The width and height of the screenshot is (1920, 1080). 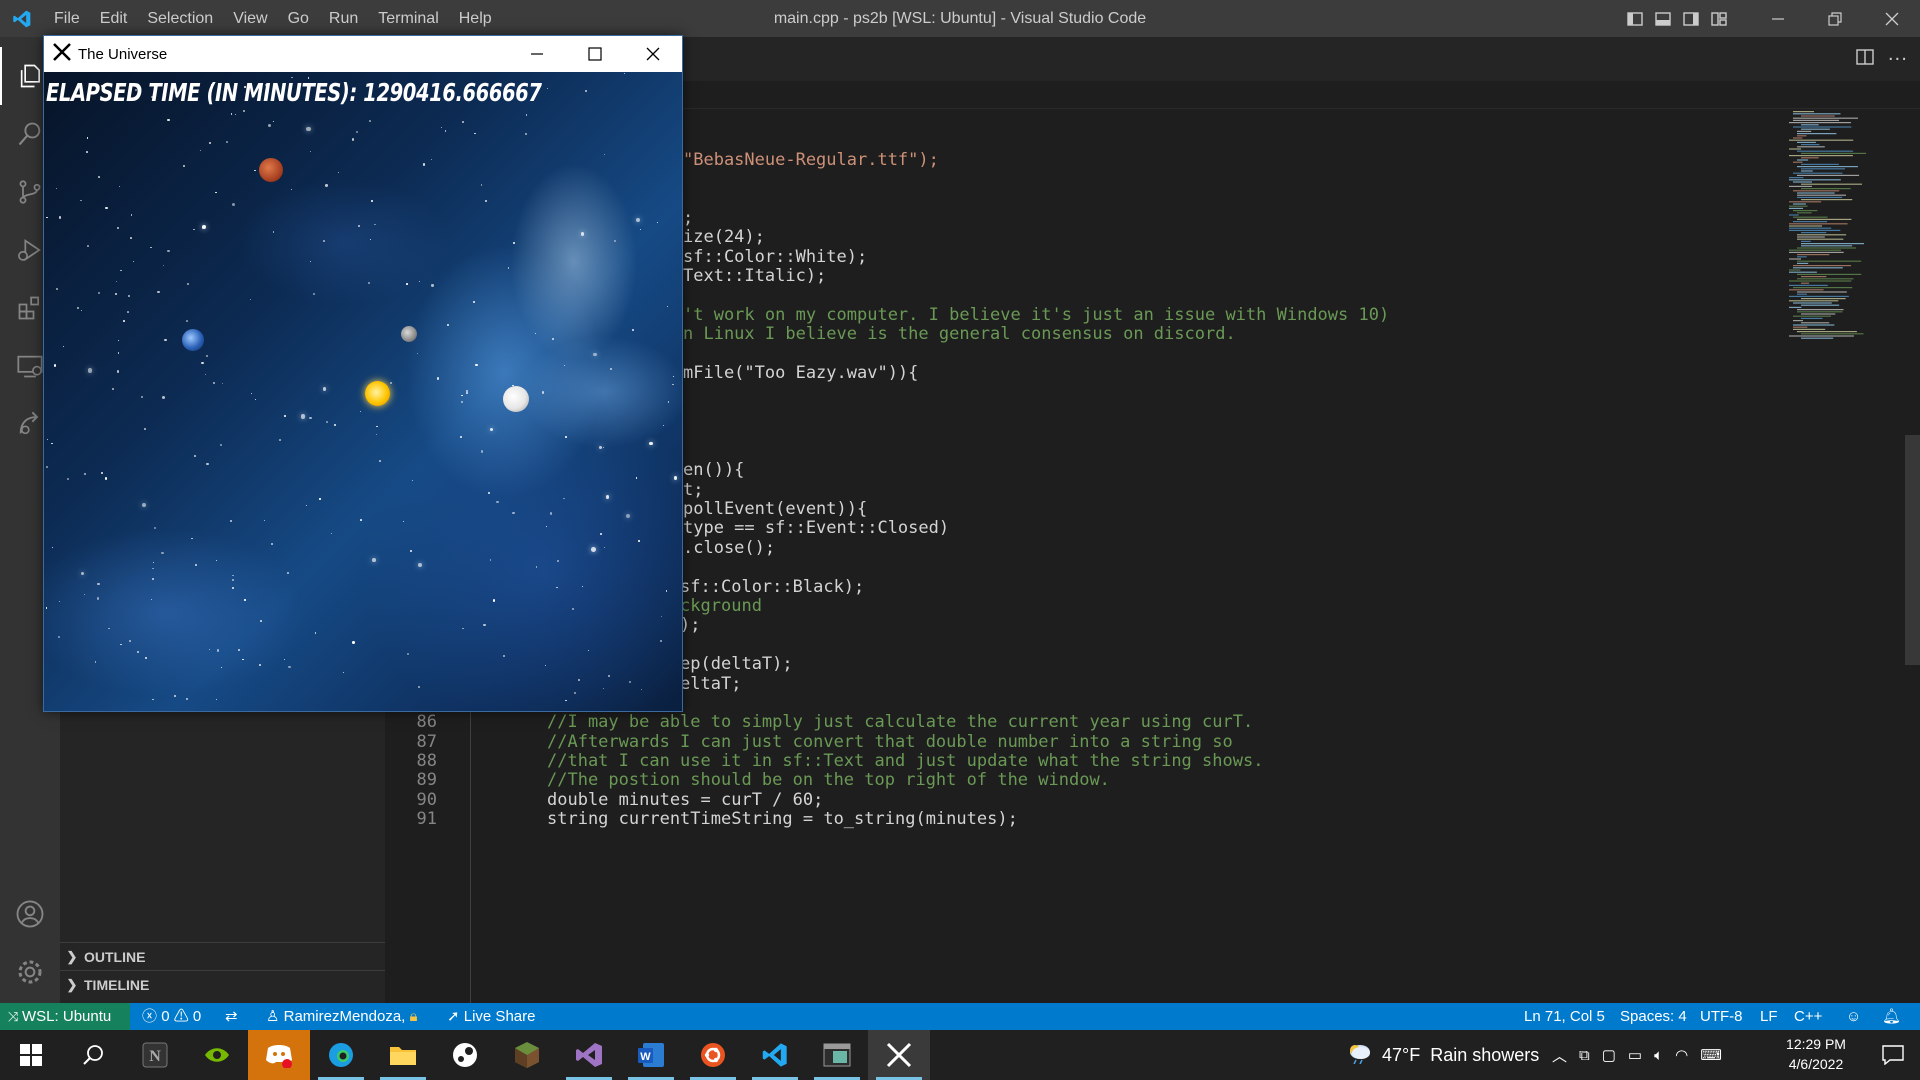 I want to click on live-share-arrow-icon: ➚, so click(x=455, y=1016).